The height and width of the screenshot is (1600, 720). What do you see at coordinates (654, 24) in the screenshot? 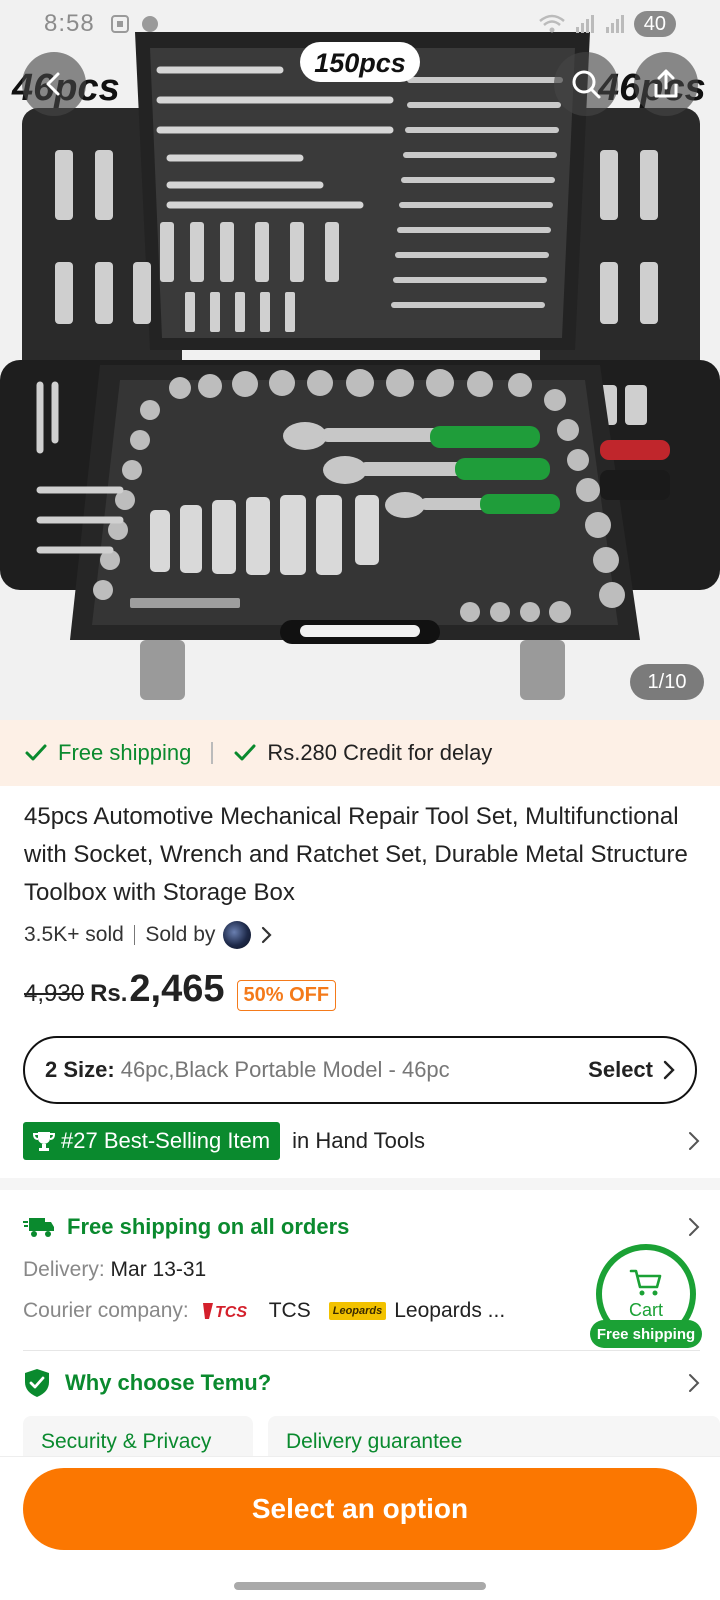
I see `battery-indicator: 40` at bounding box center [654, 24].